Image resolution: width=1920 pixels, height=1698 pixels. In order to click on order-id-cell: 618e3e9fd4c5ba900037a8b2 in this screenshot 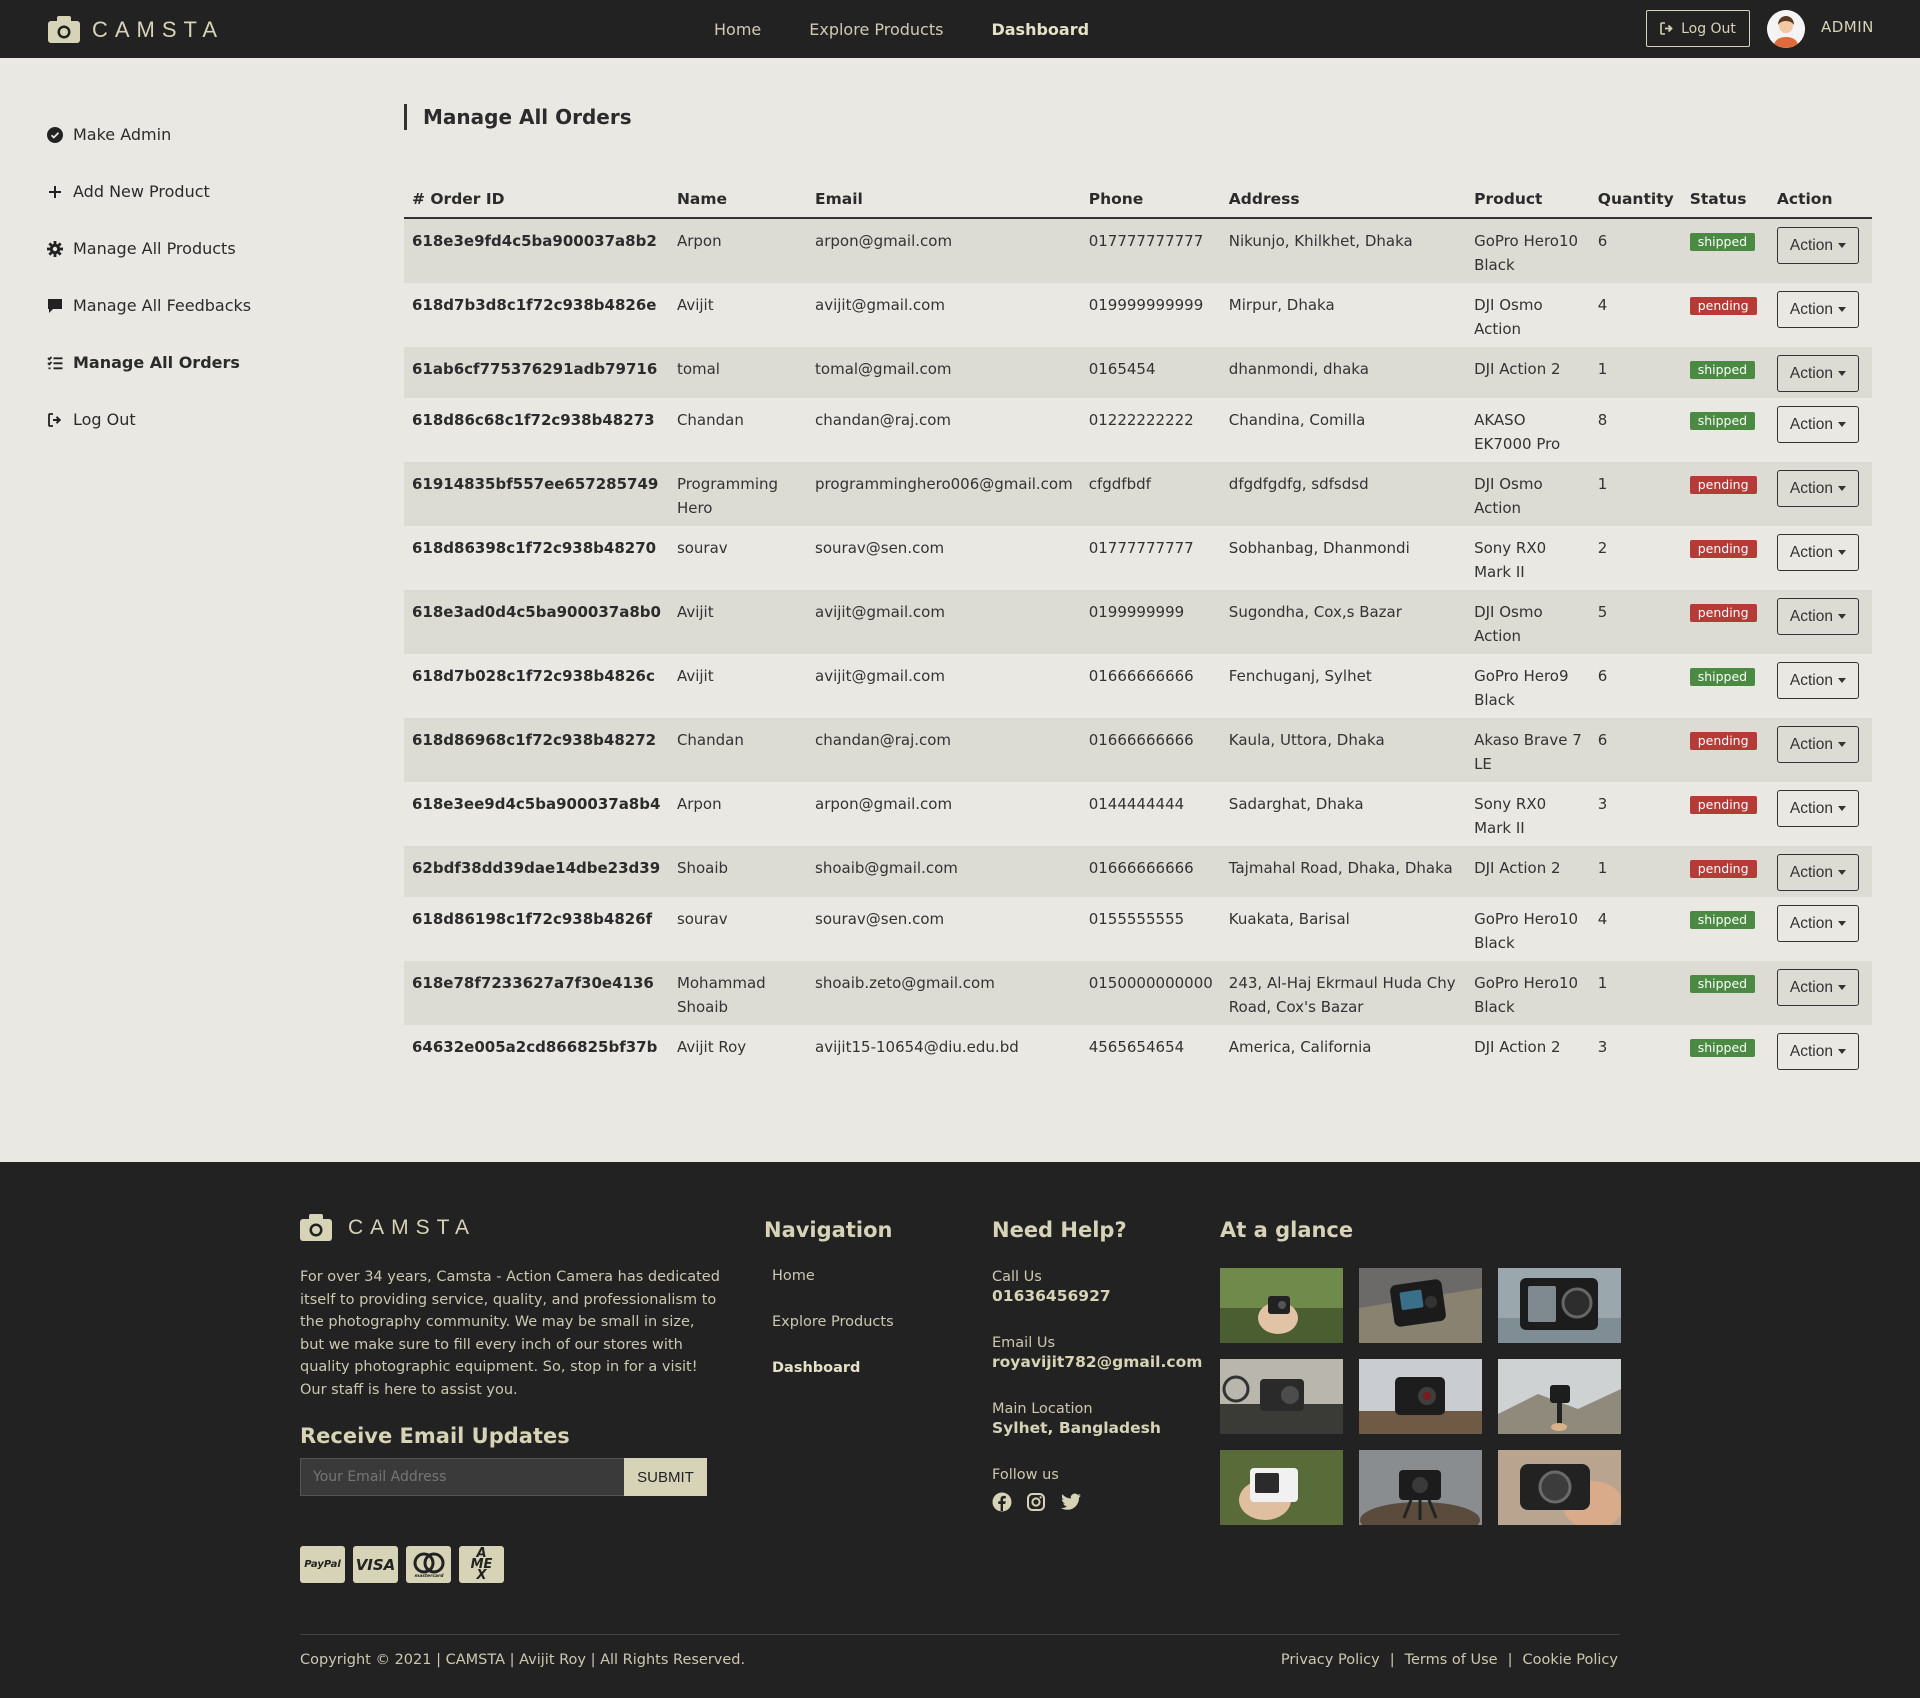, I will do `click(536, 250)`.